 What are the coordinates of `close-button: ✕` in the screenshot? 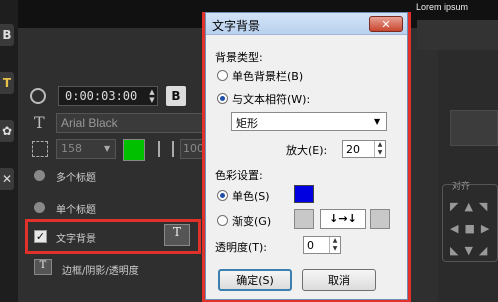 It's located at (386, 24).